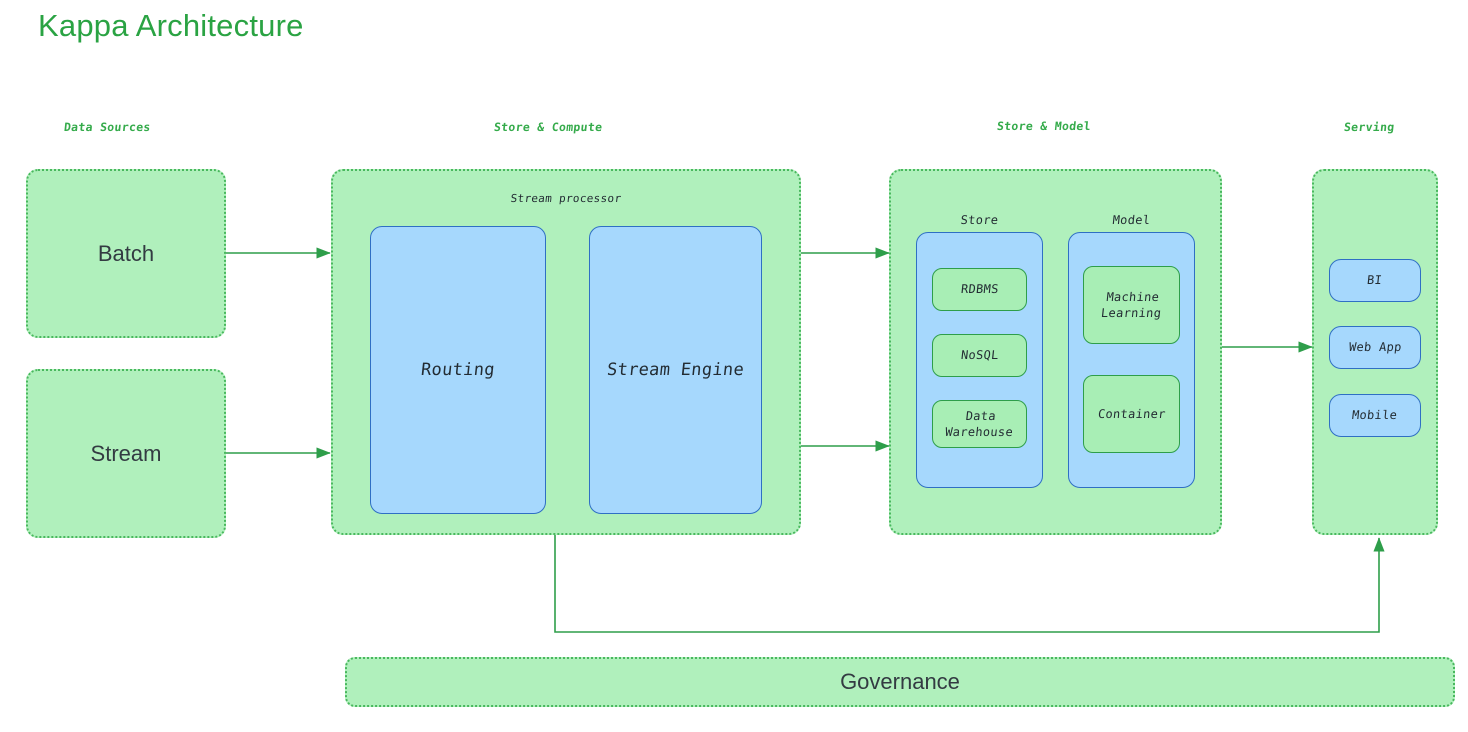  What do you see at coordinates (1131, 220) in the screenshot?
I see `model-label: Model` at bounding box center [1131, 220].